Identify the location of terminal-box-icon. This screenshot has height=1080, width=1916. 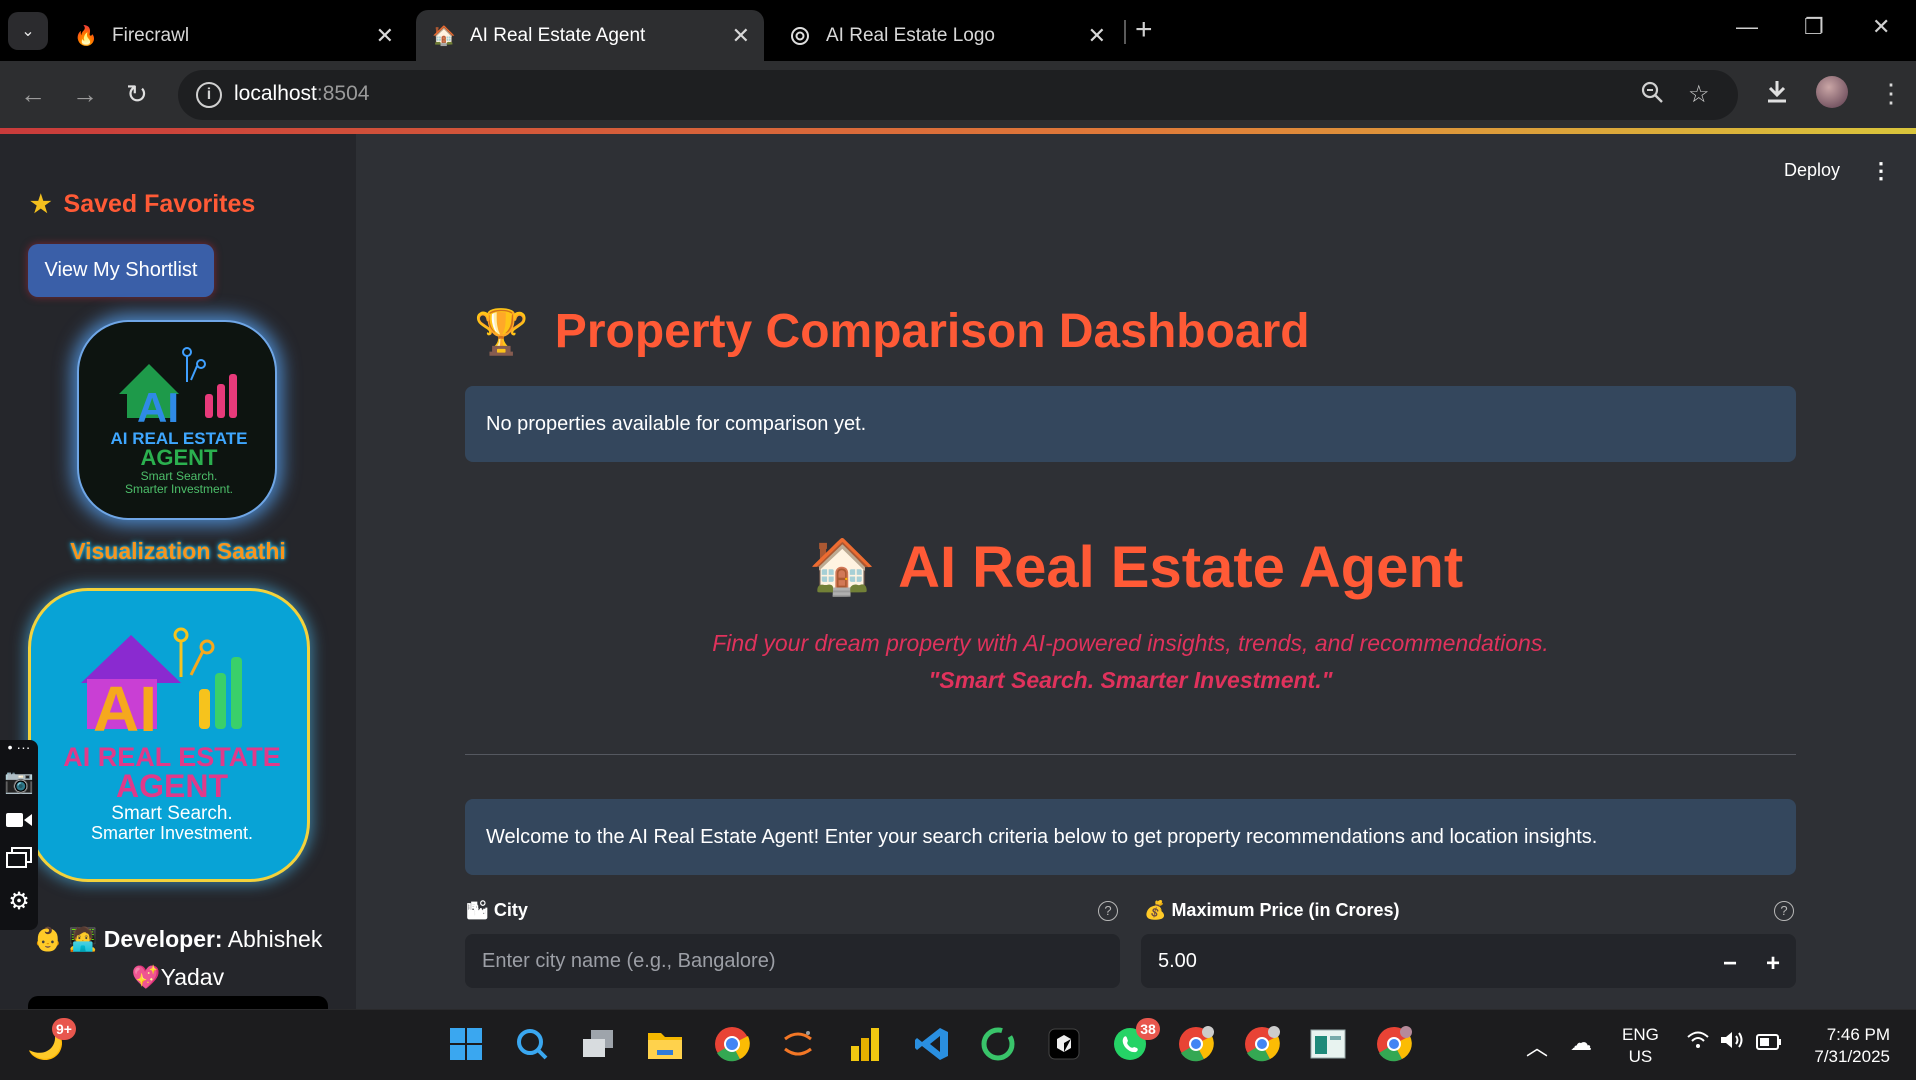
(1064, 1044).